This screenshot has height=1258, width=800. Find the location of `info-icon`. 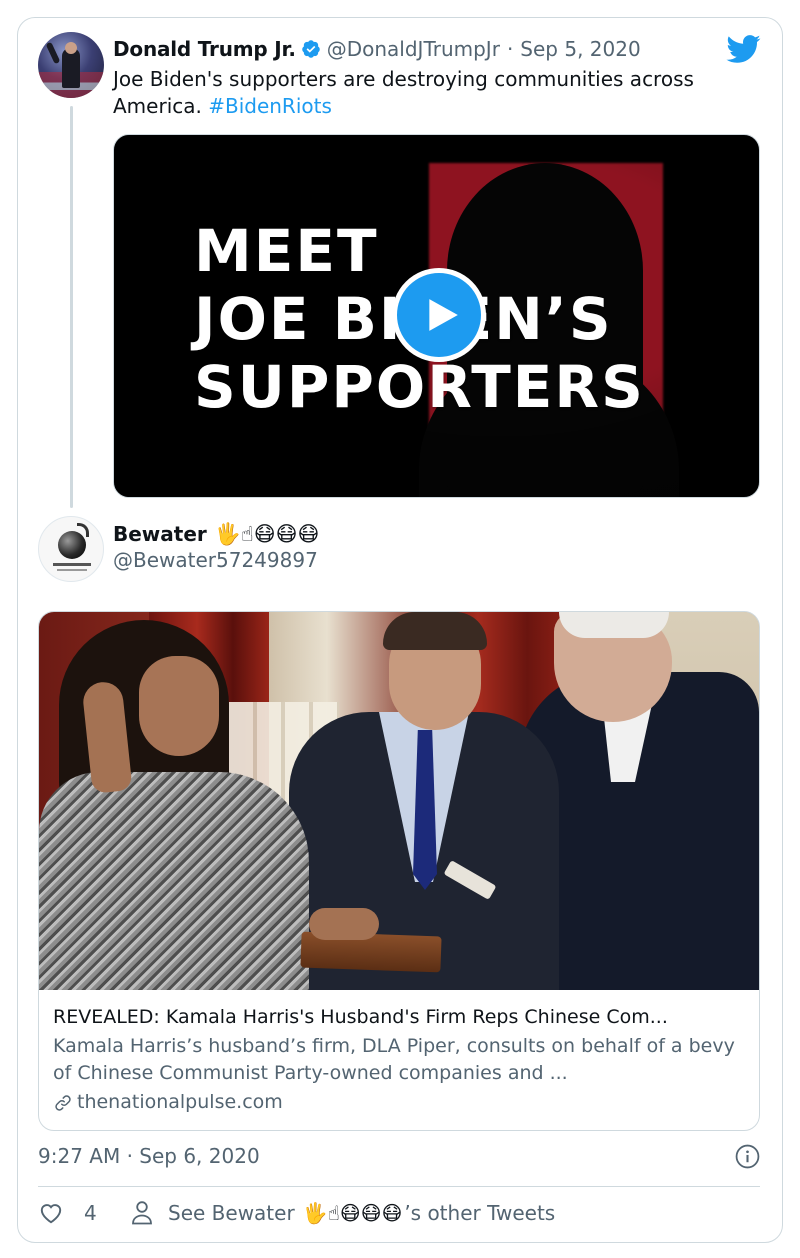

info-icon is located at coordinates (747, 1156).